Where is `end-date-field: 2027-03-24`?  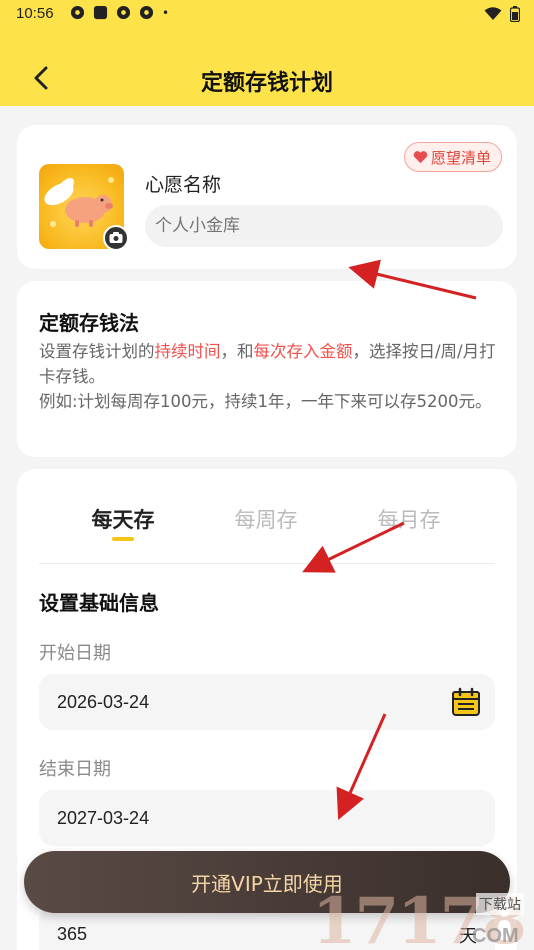
end-date-field: 2027-03-24 is located at coordinates (267, 818).